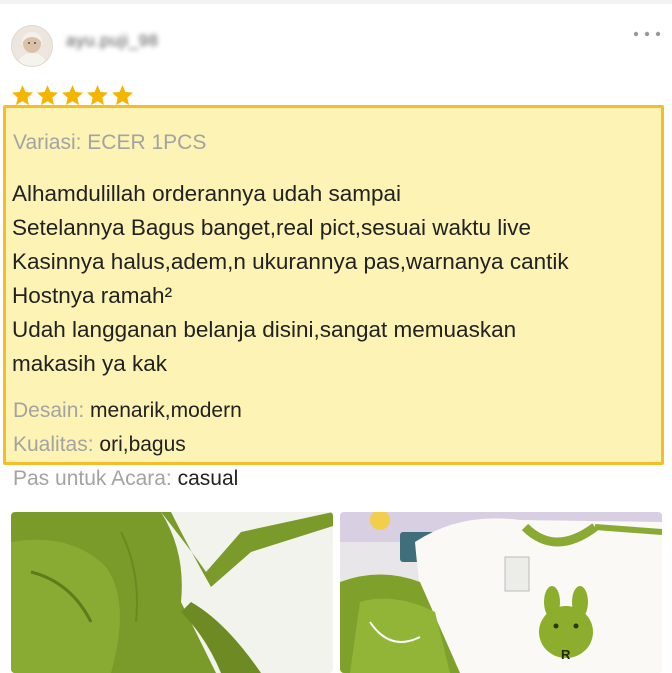 The image size is (672, 673). Describe the element at coordinates (206, 193) in the screenshot. I see `review-line: Alhamdulillah orderannya udah sampai` at that location.